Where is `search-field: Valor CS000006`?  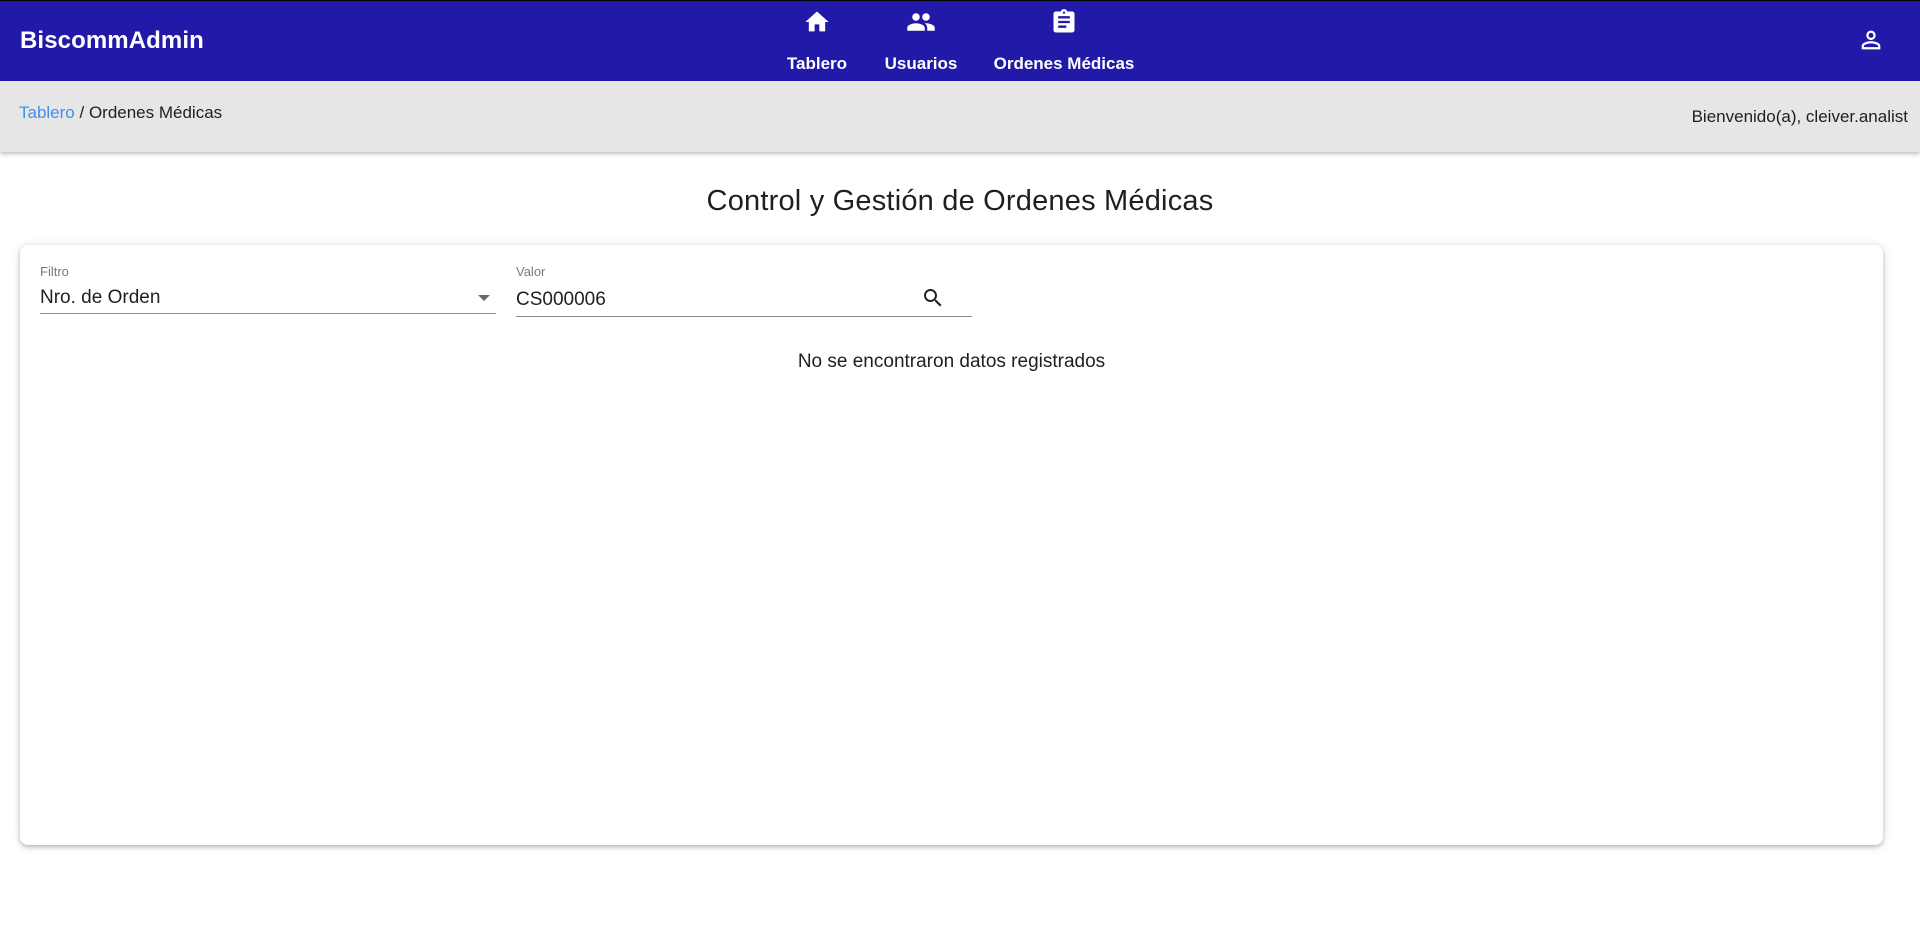 search-field: Valor CS000006 is located at coordinates (744, 290).